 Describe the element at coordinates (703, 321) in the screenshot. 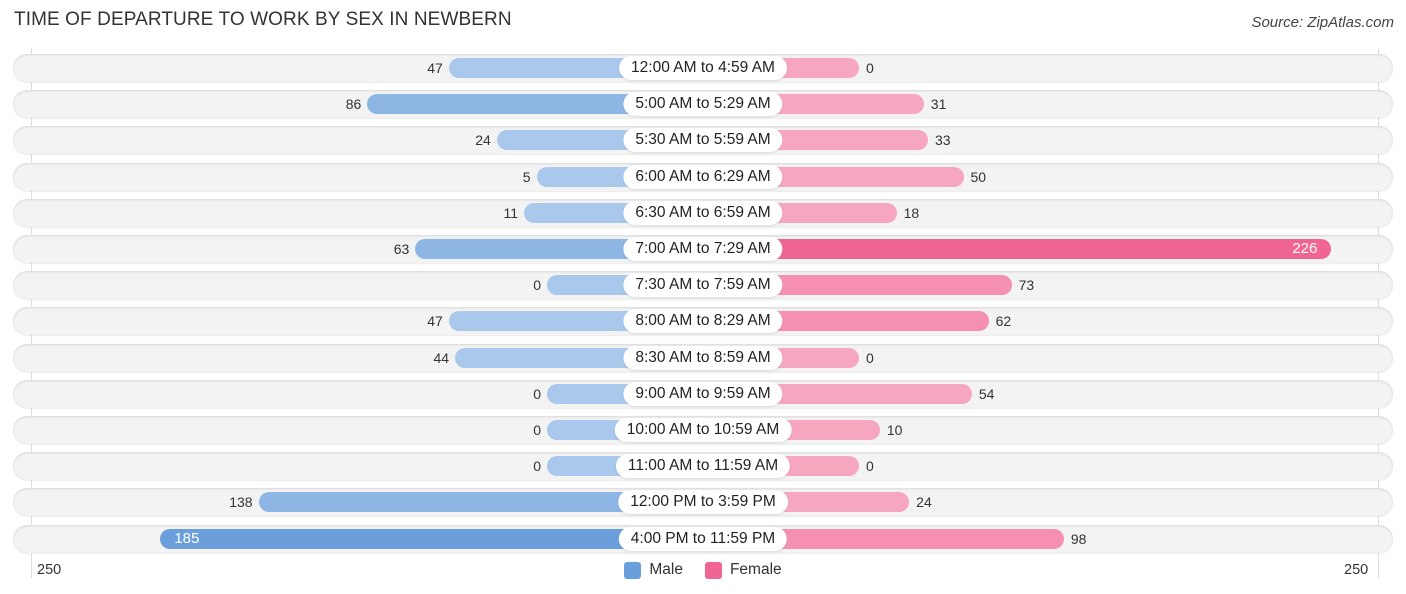

I see `category-label: 8:00 AM to 8:29 AM` at that location.